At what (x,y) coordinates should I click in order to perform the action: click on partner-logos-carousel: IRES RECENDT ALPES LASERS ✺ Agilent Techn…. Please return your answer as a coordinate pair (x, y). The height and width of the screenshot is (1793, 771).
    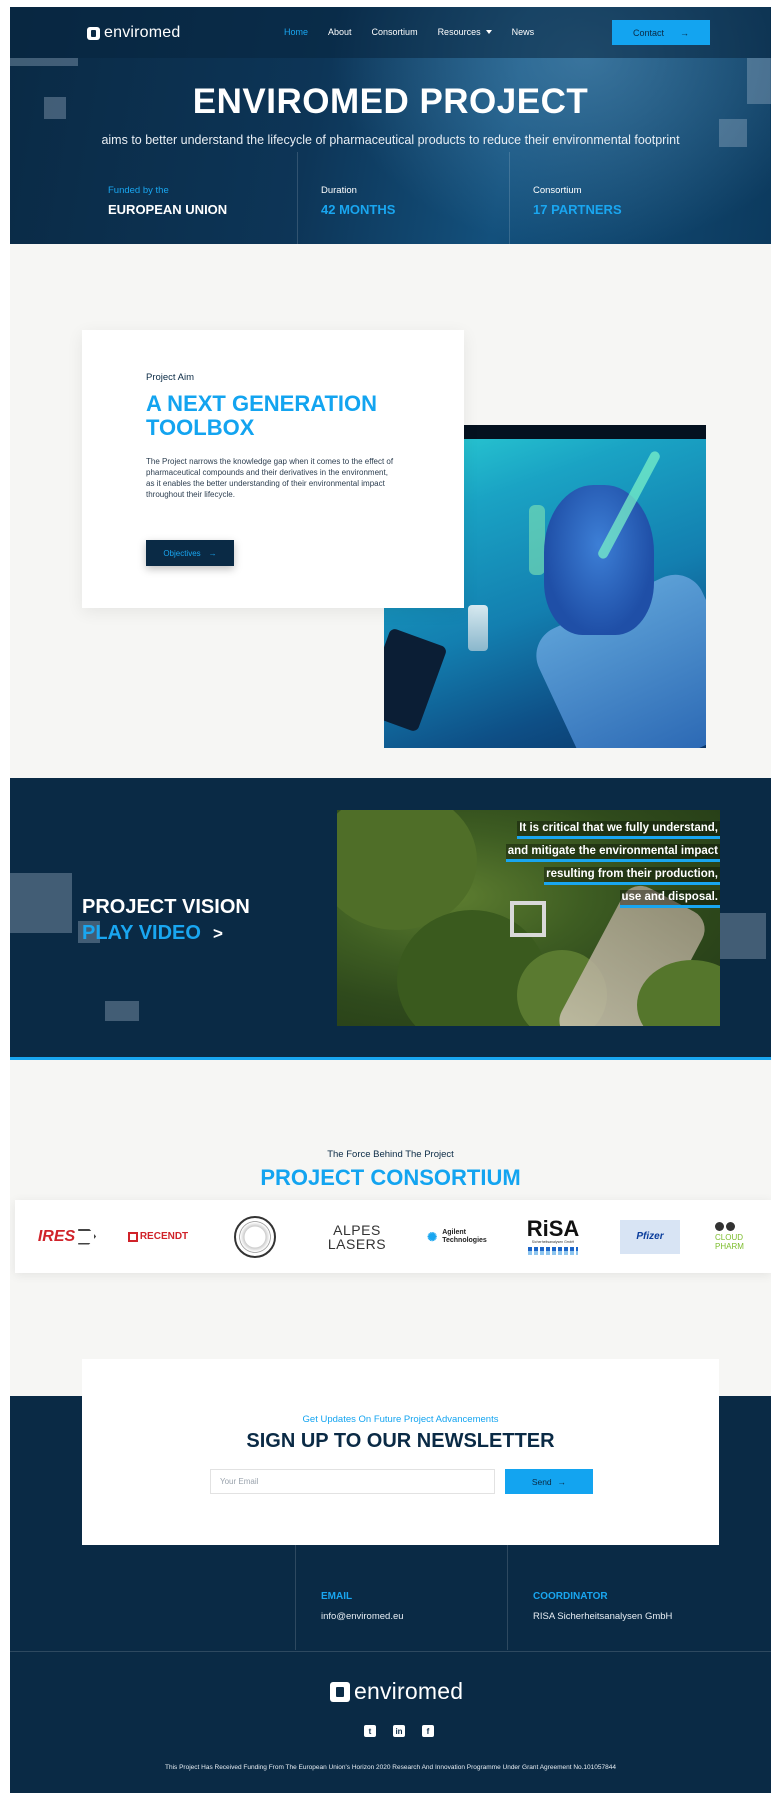
    Looking at the image, I should click on (393, 1236).